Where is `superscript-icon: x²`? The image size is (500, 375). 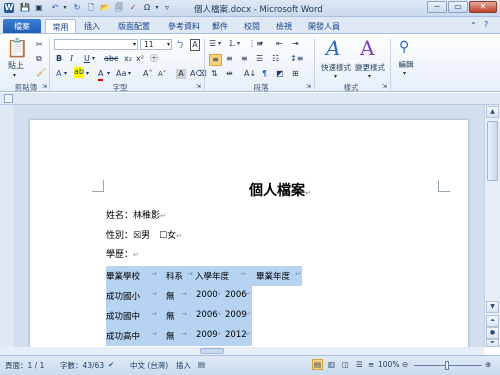
superscript-icon: x² is located at coordinates (140, 59).